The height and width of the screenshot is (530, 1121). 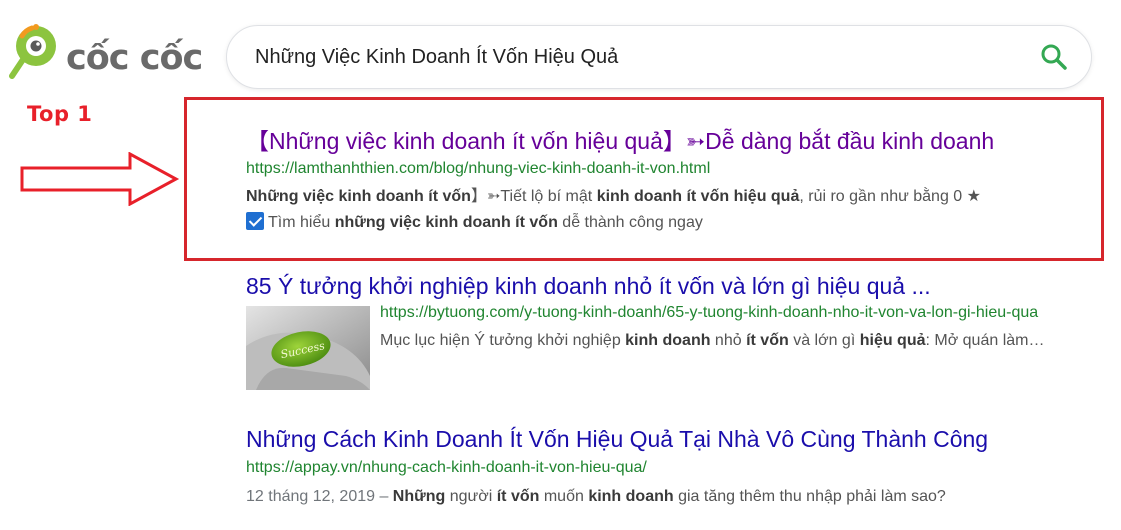 What do you see at coordinates (503, 340) in the screenshot?
I see `snippet-text: Mục lục hiện Ý tưởng khởi nghiệp` at bounding box center [503, 340].